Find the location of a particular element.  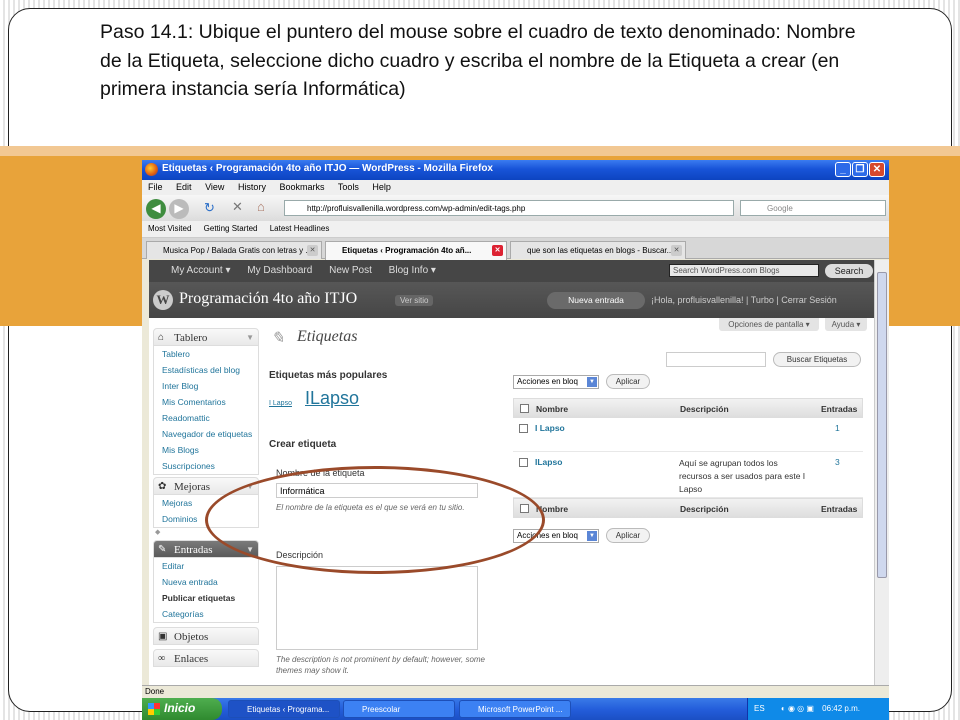

select-all-checkbox is located at coordinates (524, 408).